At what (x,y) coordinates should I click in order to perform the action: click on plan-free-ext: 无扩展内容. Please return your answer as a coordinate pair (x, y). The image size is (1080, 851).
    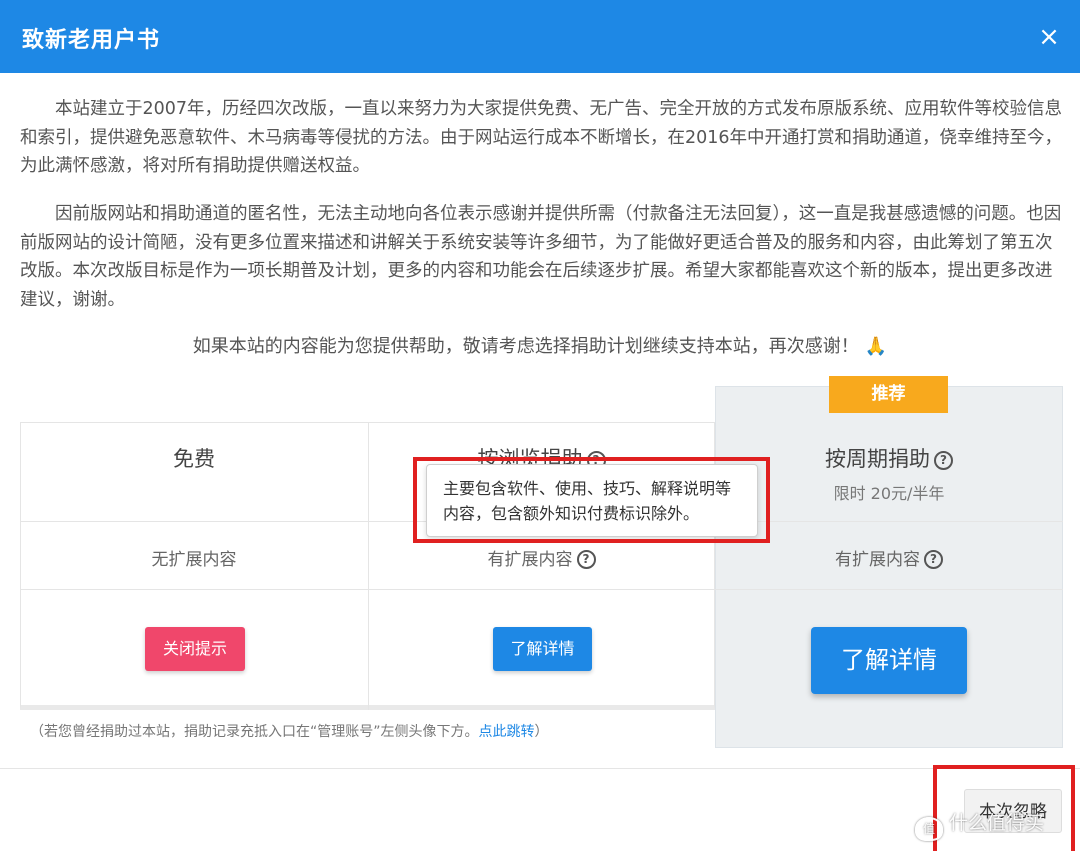
    Looking at the image, I should click on (194, 560).